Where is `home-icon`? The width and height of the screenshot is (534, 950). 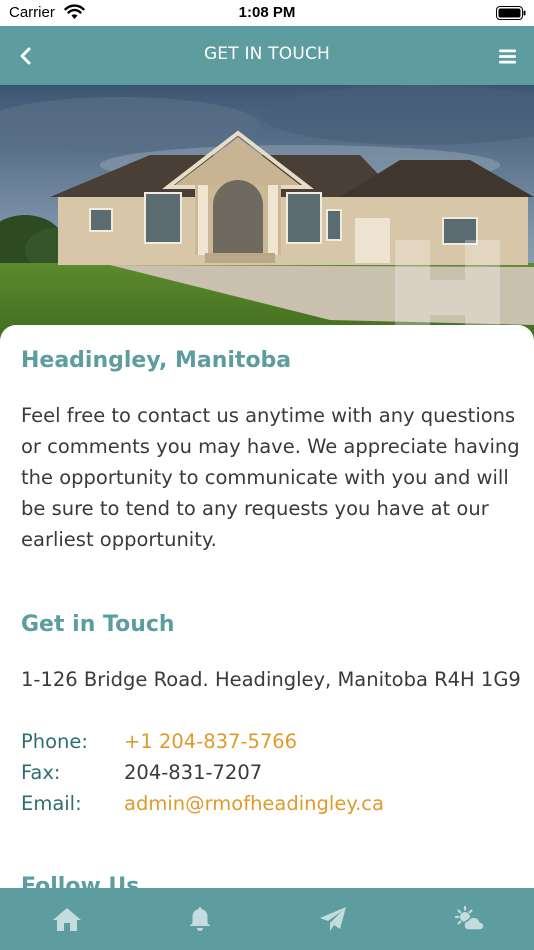
home-icon is located at coordinates (67, 919).